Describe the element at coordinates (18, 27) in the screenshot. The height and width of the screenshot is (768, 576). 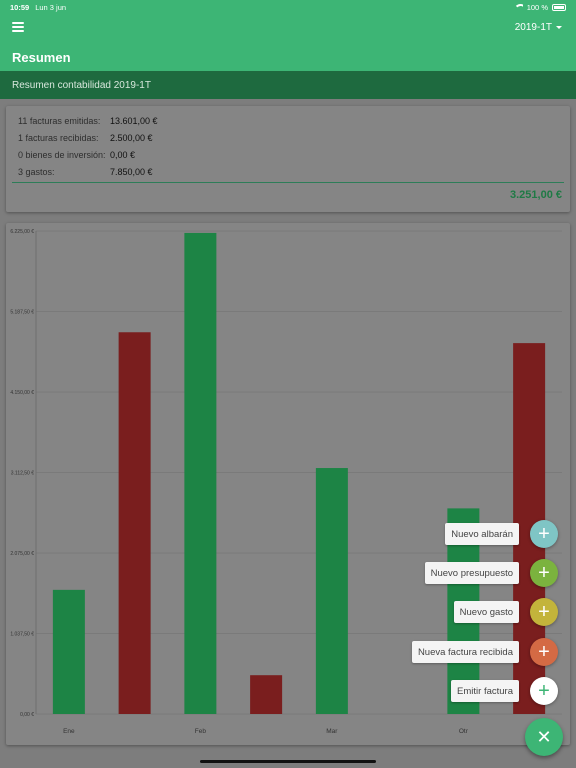
I see `menu-icon` at that location.